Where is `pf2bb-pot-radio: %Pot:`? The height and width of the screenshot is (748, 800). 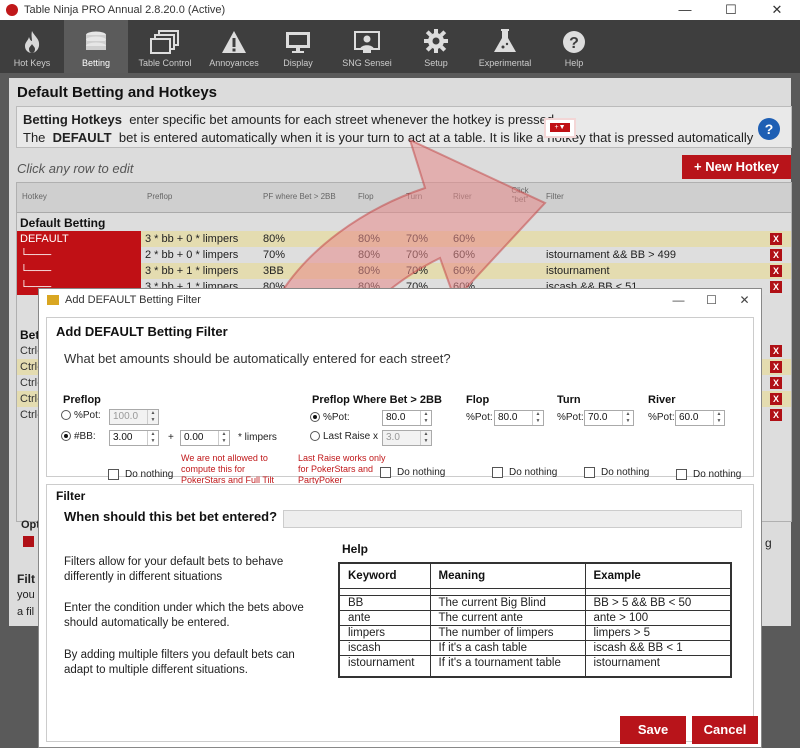
pf2bb-pot-radio: %Pot: is located at coordinates (330, 417).